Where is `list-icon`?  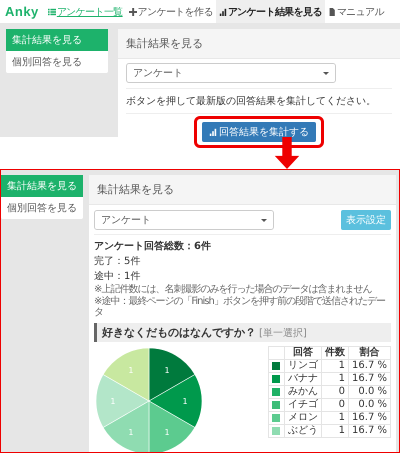 list-icon is located at coordinates (52, 12).